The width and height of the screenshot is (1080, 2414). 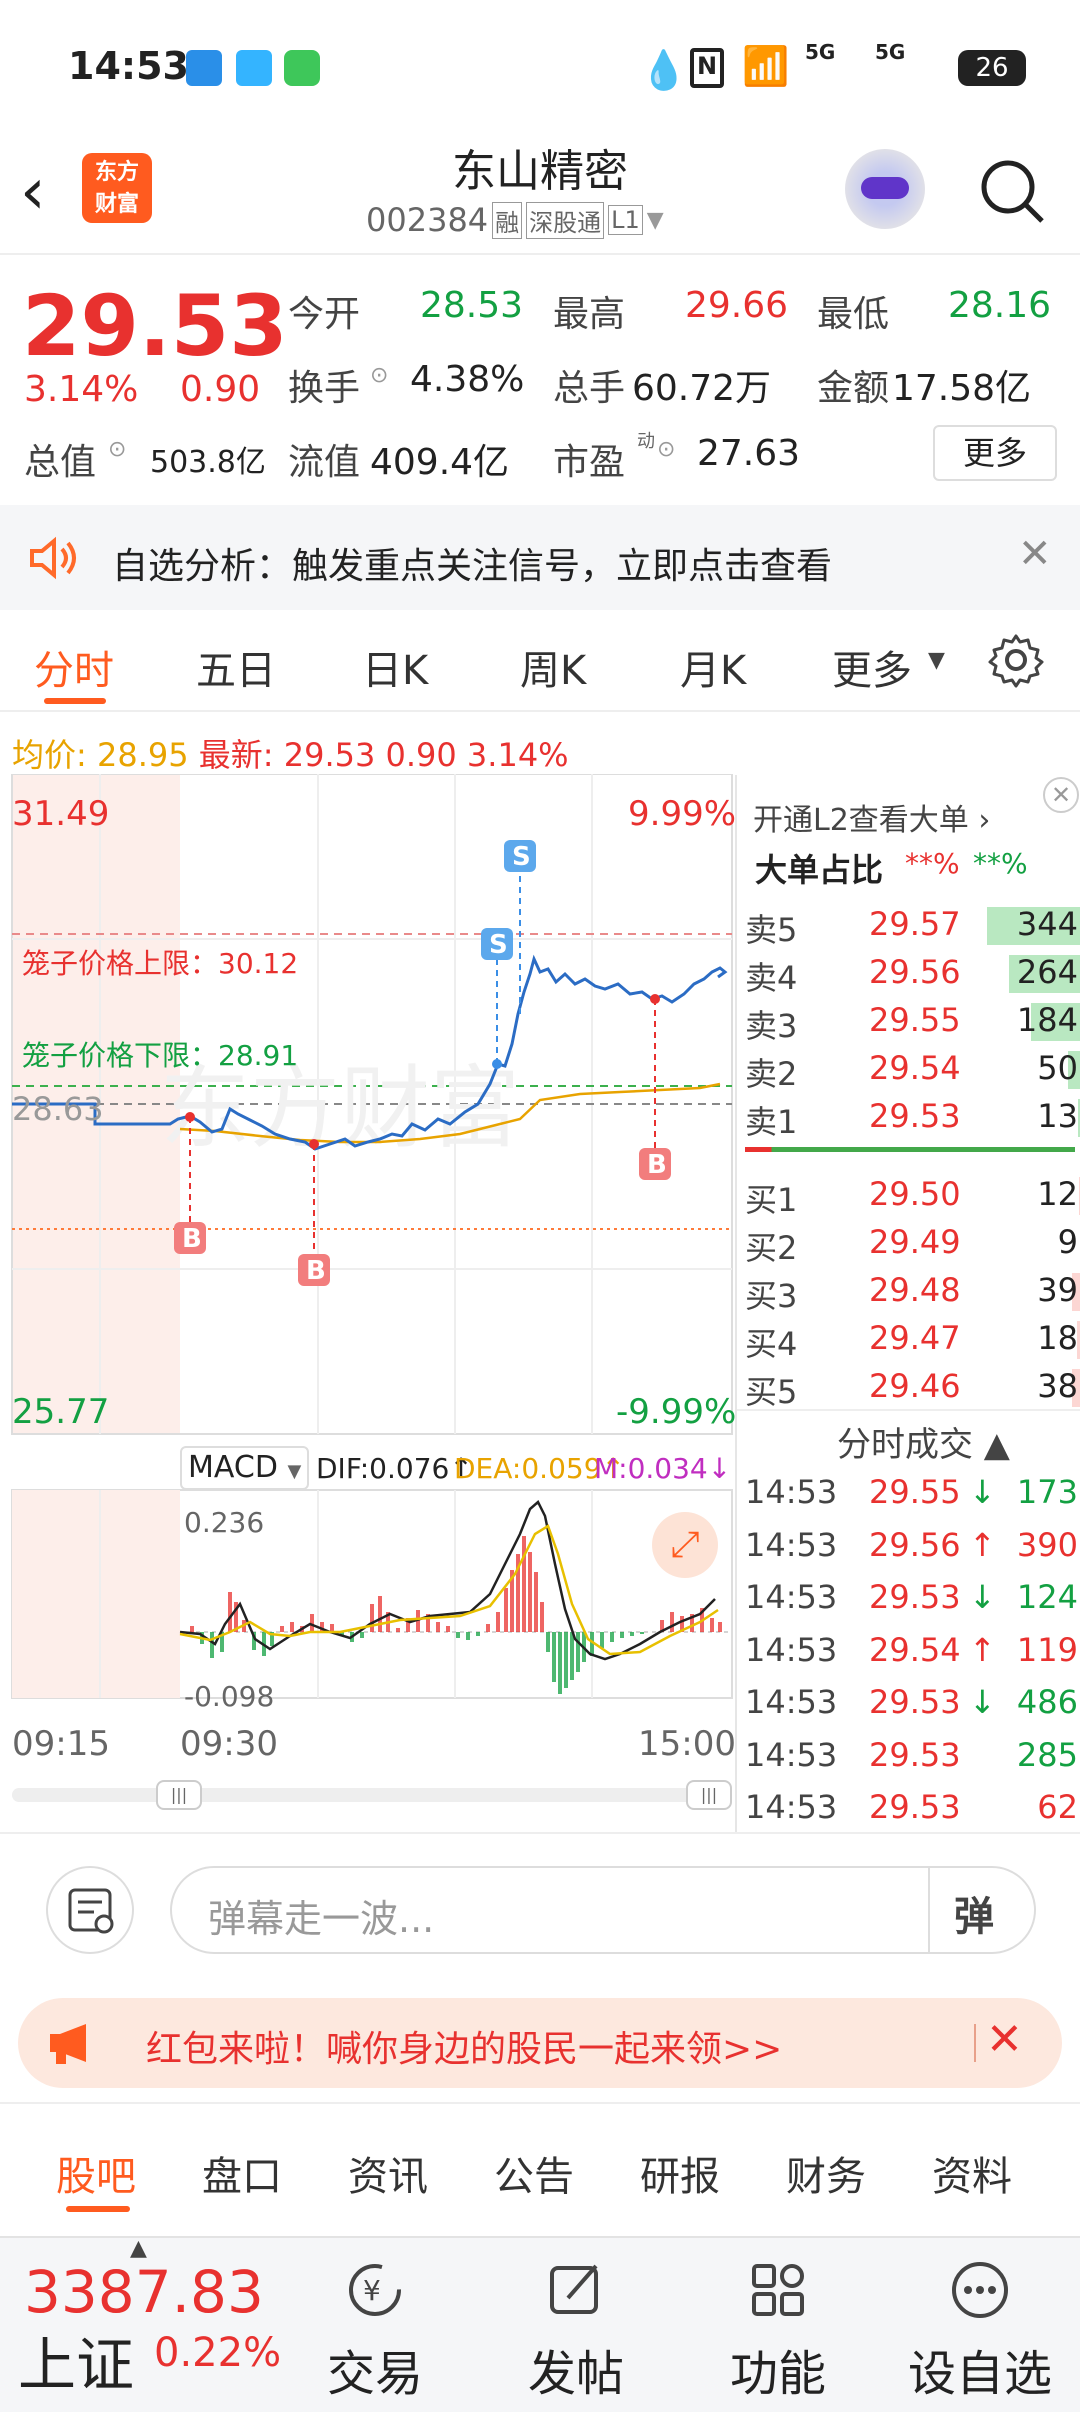 What do you see at coordinates (204, 68) in the screenshot?
I see `telegram-icon` at bounding box center [204, 68].